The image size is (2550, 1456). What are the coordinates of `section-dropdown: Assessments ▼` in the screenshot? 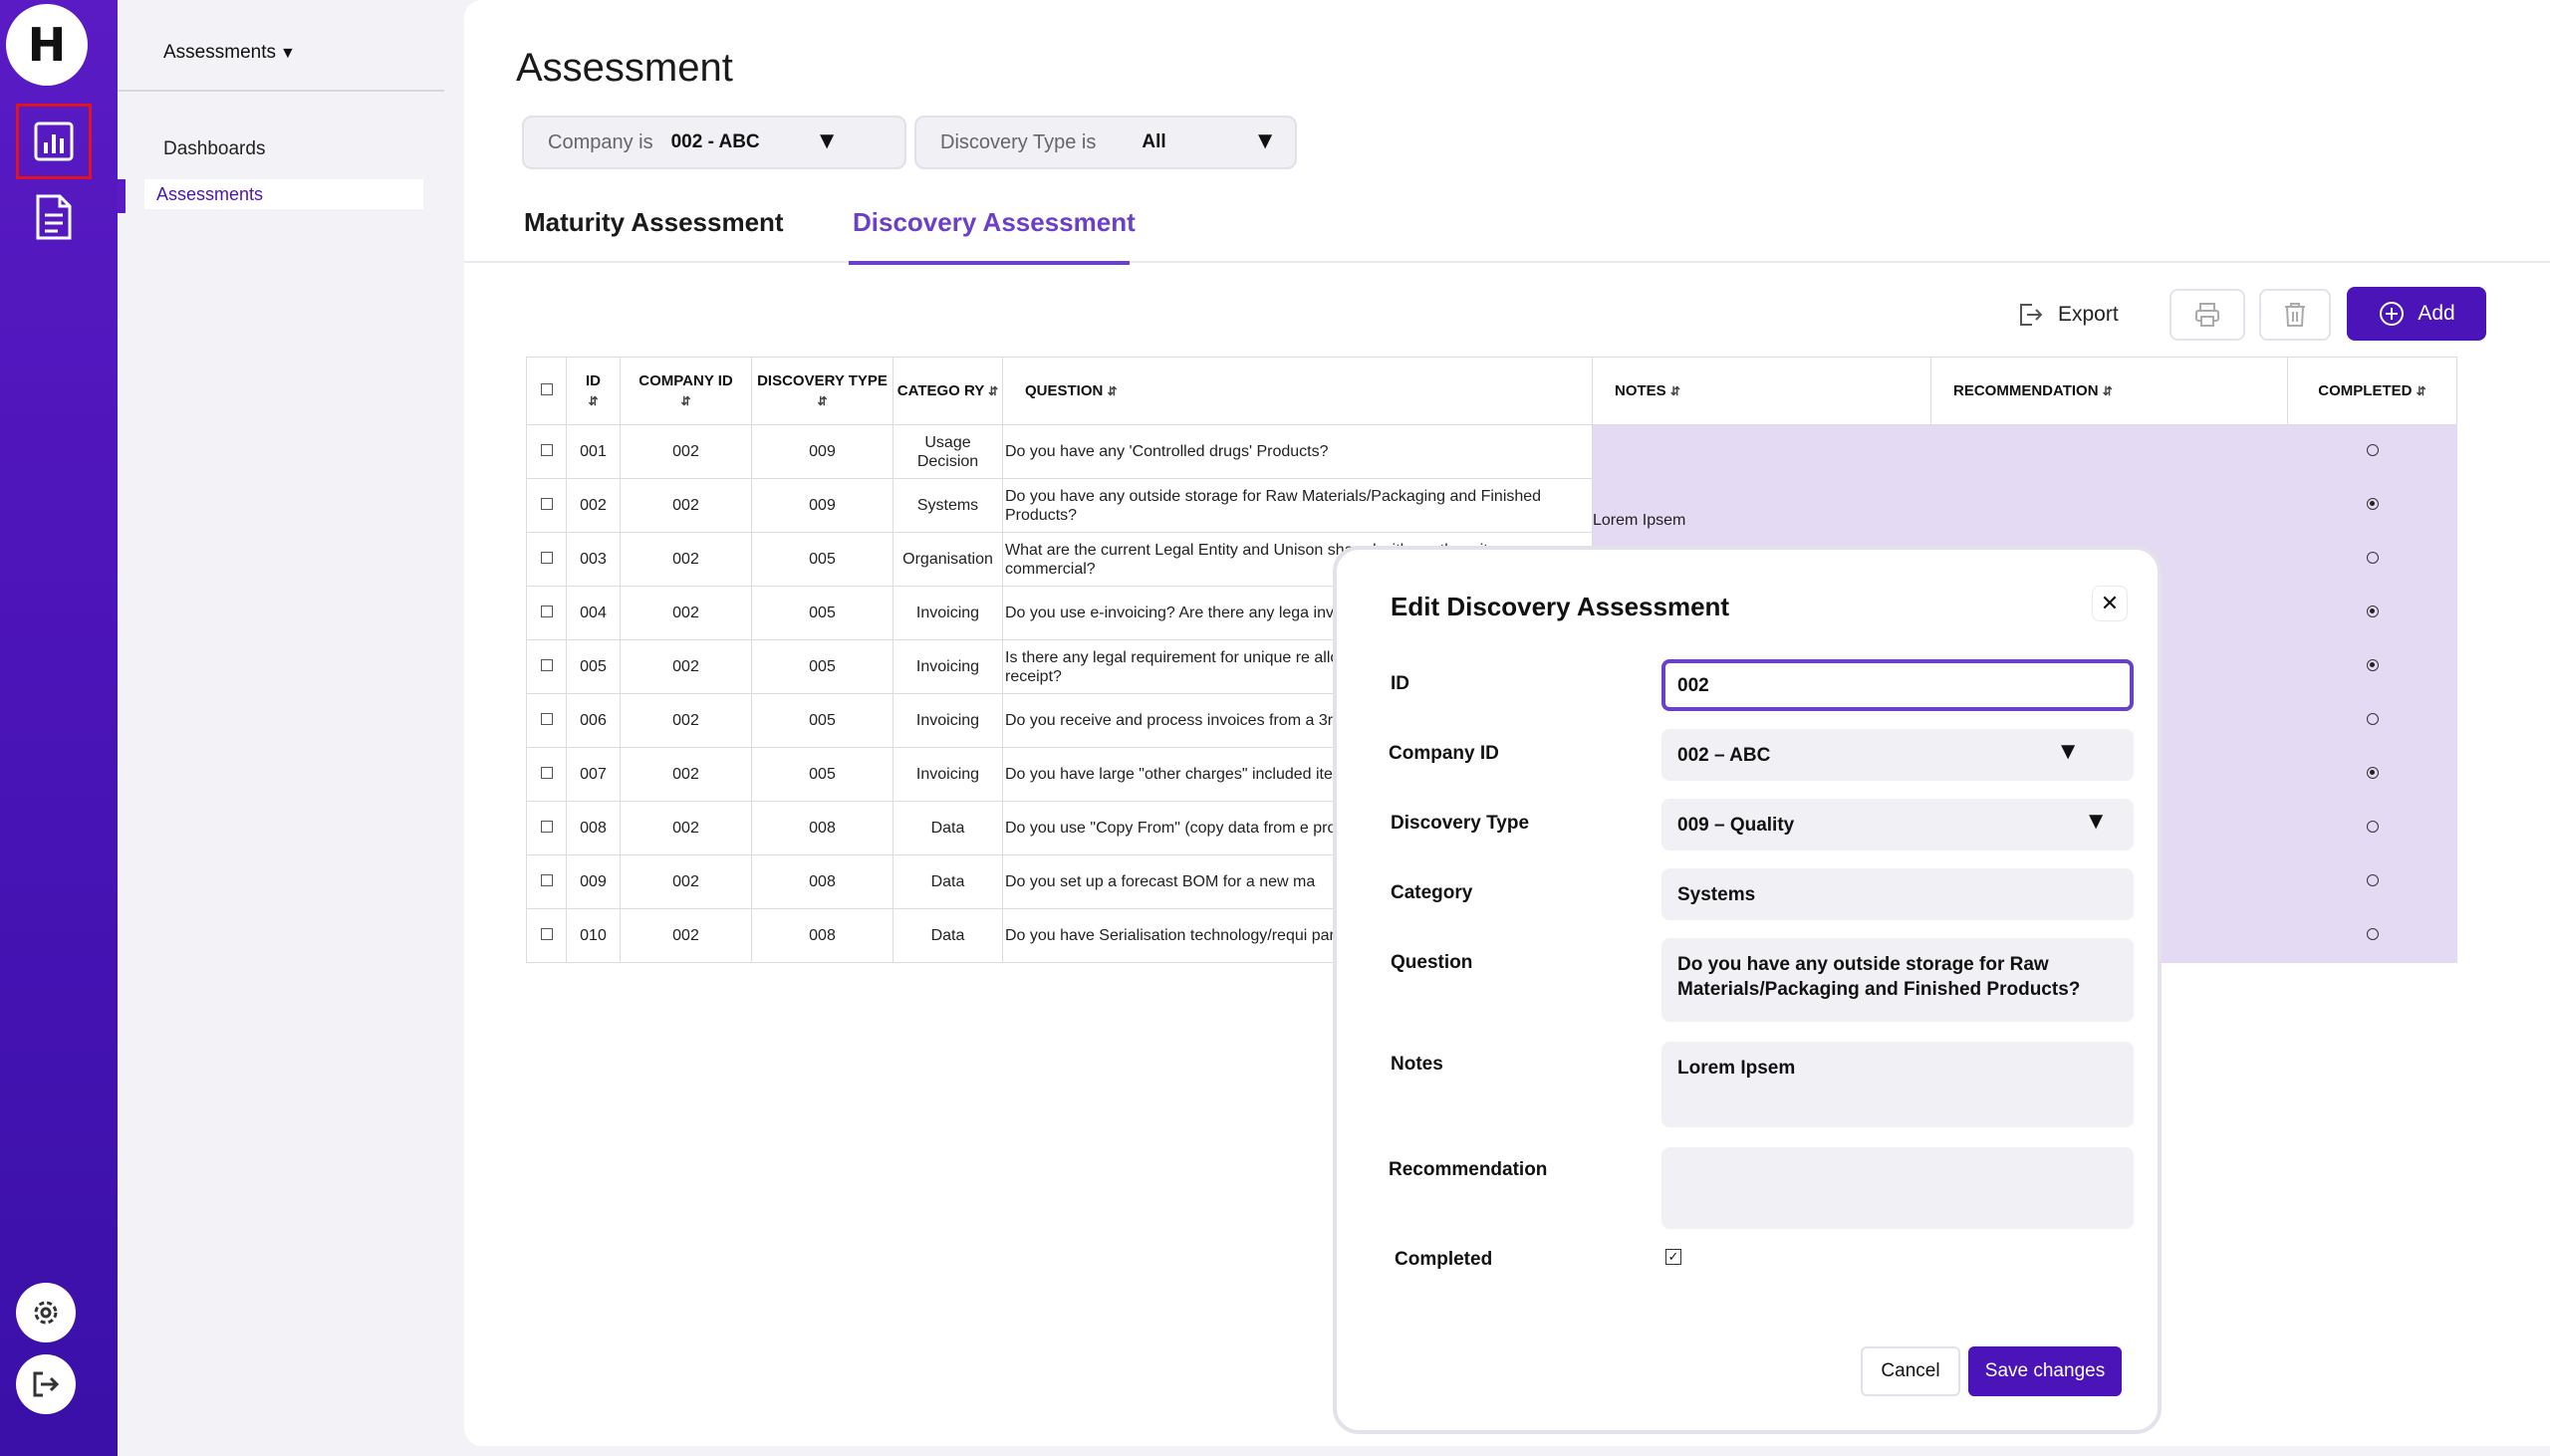 It's located at (229, 53).